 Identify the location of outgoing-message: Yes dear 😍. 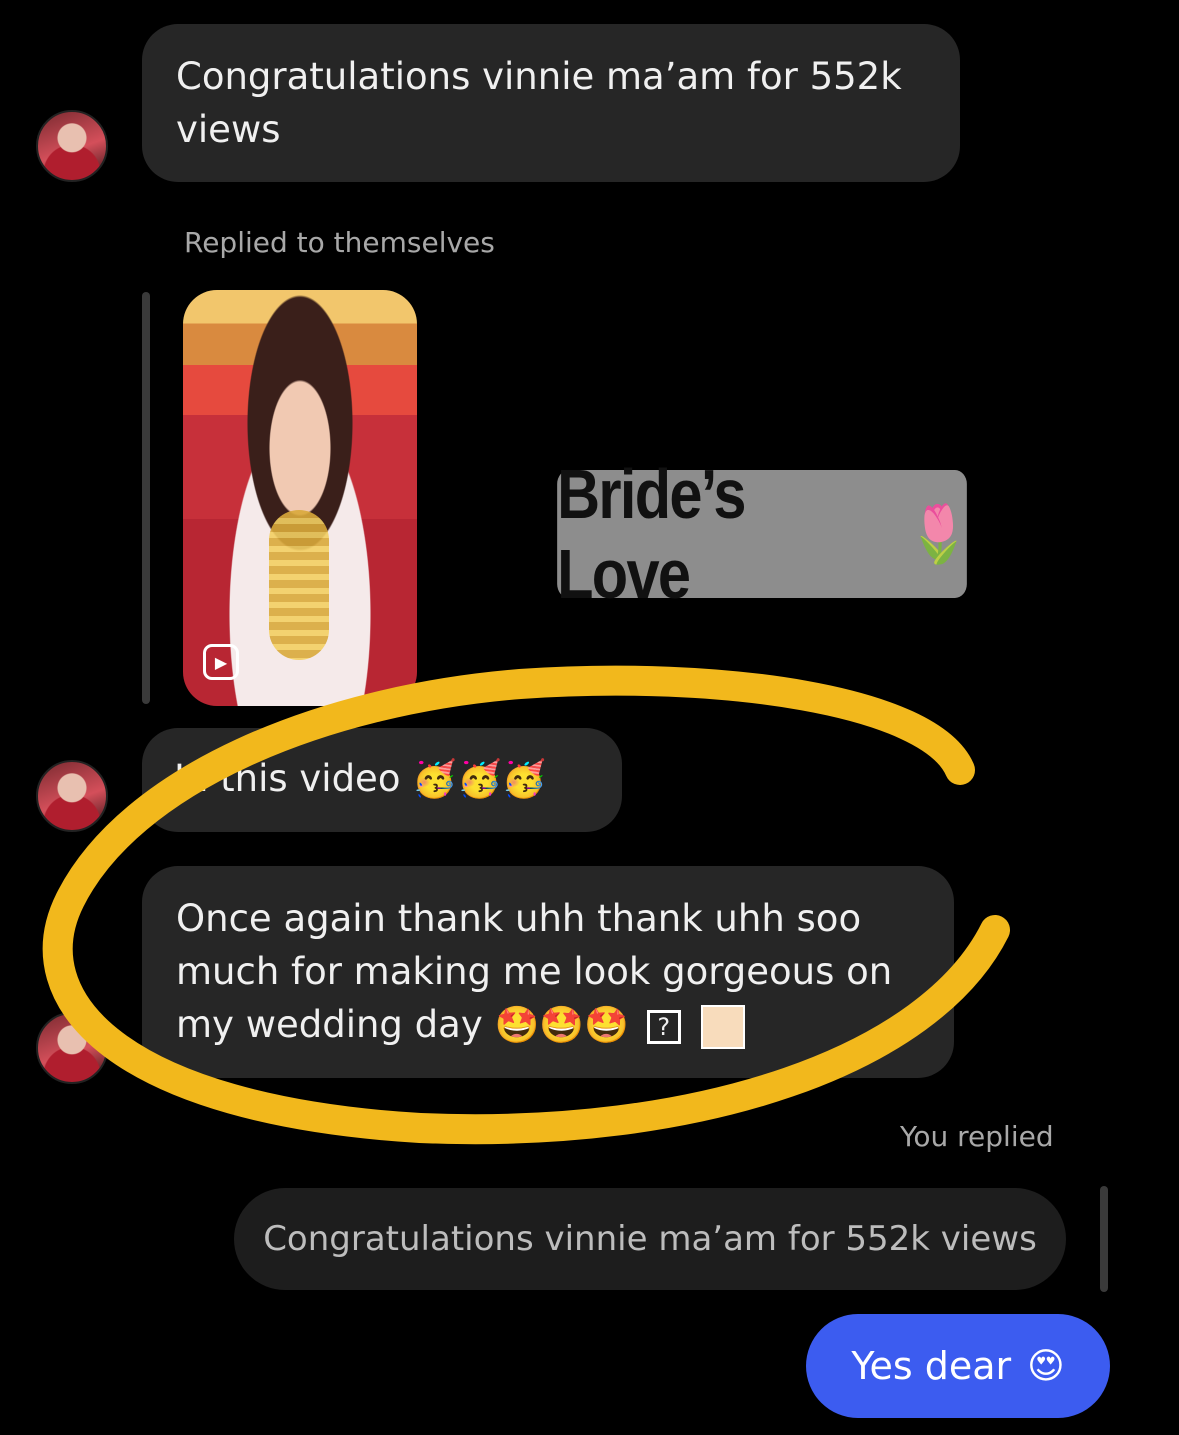
(958, 1366).